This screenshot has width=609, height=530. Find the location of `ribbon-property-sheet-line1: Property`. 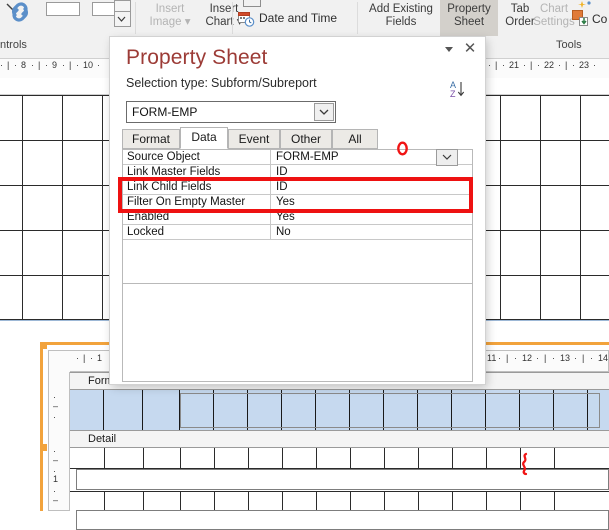

ribbon-property-sheet-line1: Property is located at coordinates (469, 9).